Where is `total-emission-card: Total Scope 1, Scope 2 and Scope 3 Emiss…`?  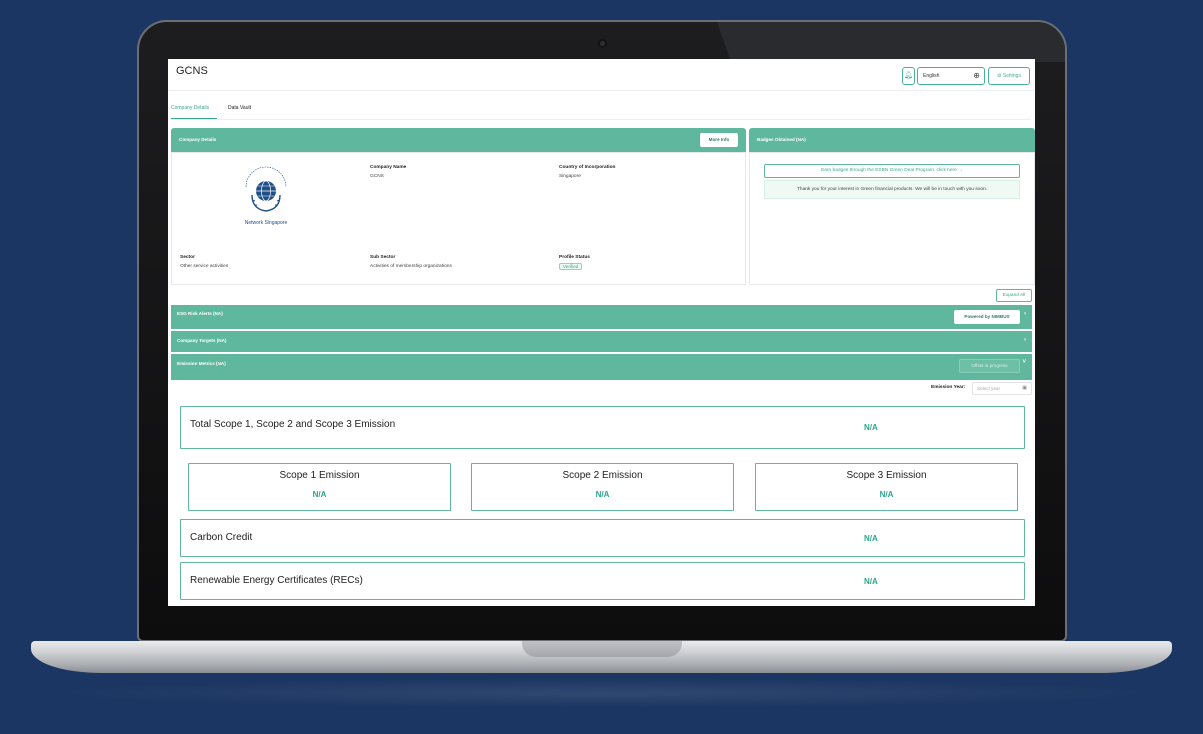 total-emission-card: Total Scope 1, Scope 2 and Scope 3 Emiss… is located at coordinates (602, 427).